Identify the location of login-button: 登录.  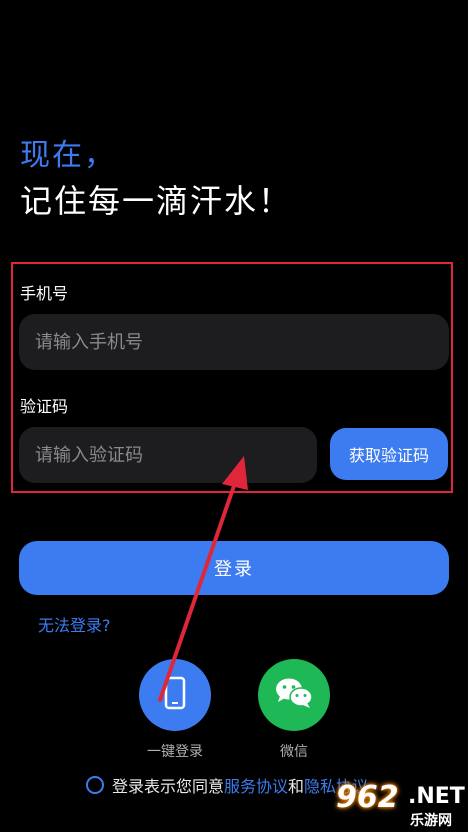
(234, 568).